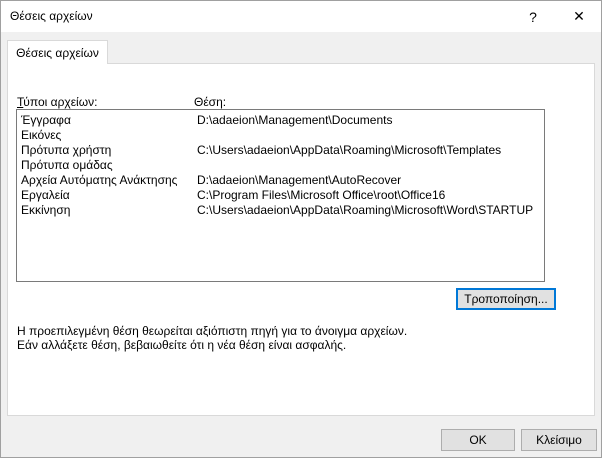 The image size is (602, 458). I want to click on file-type: Εργαλεία, so click(45, 195).